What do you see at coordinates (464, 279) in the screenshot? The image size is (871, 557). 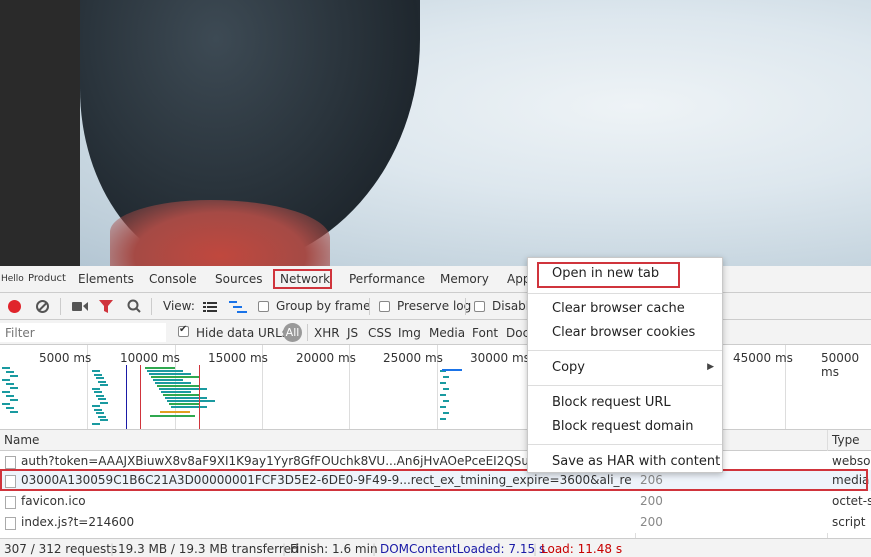 I see `tab-memory: Memory` at bounding box center [464, 279].